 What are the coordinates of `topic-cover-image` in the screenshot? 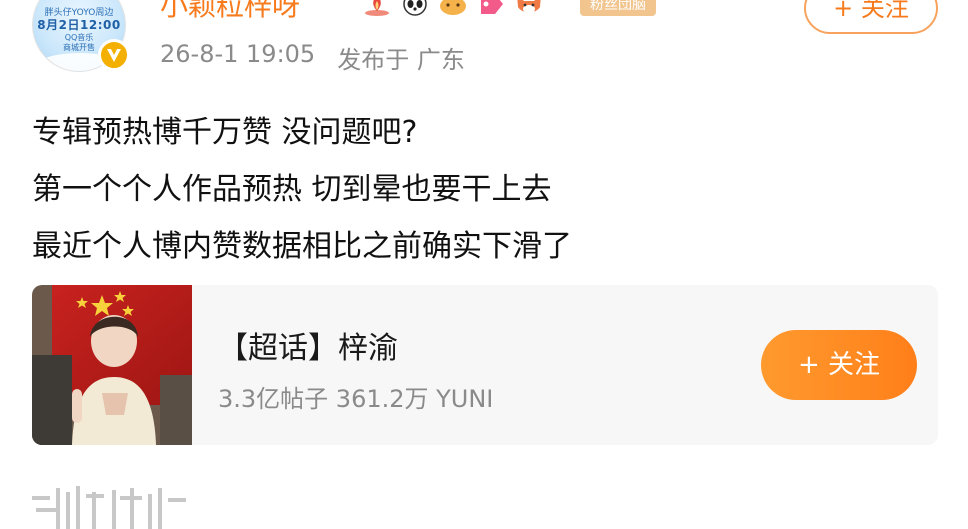 It's located at (112, 365).